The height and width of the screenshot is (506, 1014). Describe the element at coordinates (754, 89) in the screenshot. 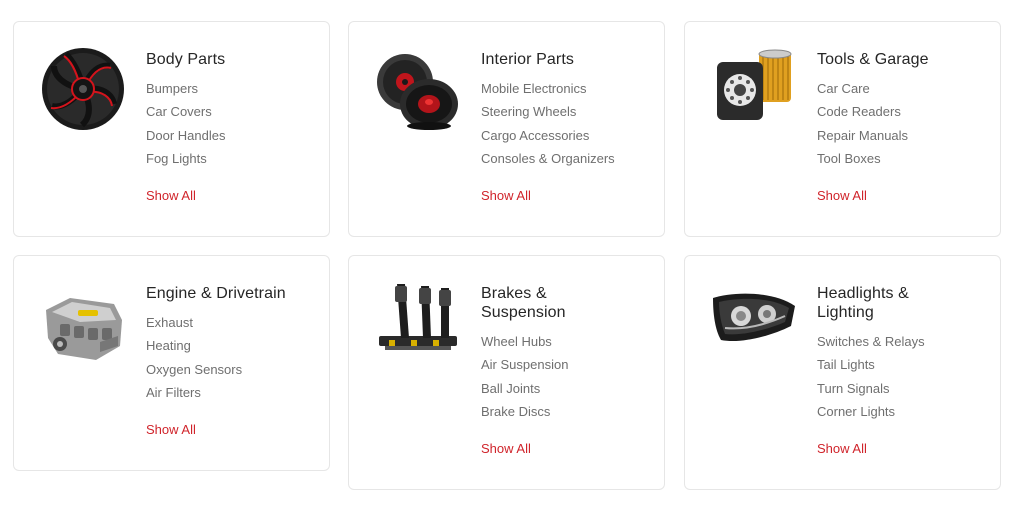

I see `oil-filter-icon` at that location.